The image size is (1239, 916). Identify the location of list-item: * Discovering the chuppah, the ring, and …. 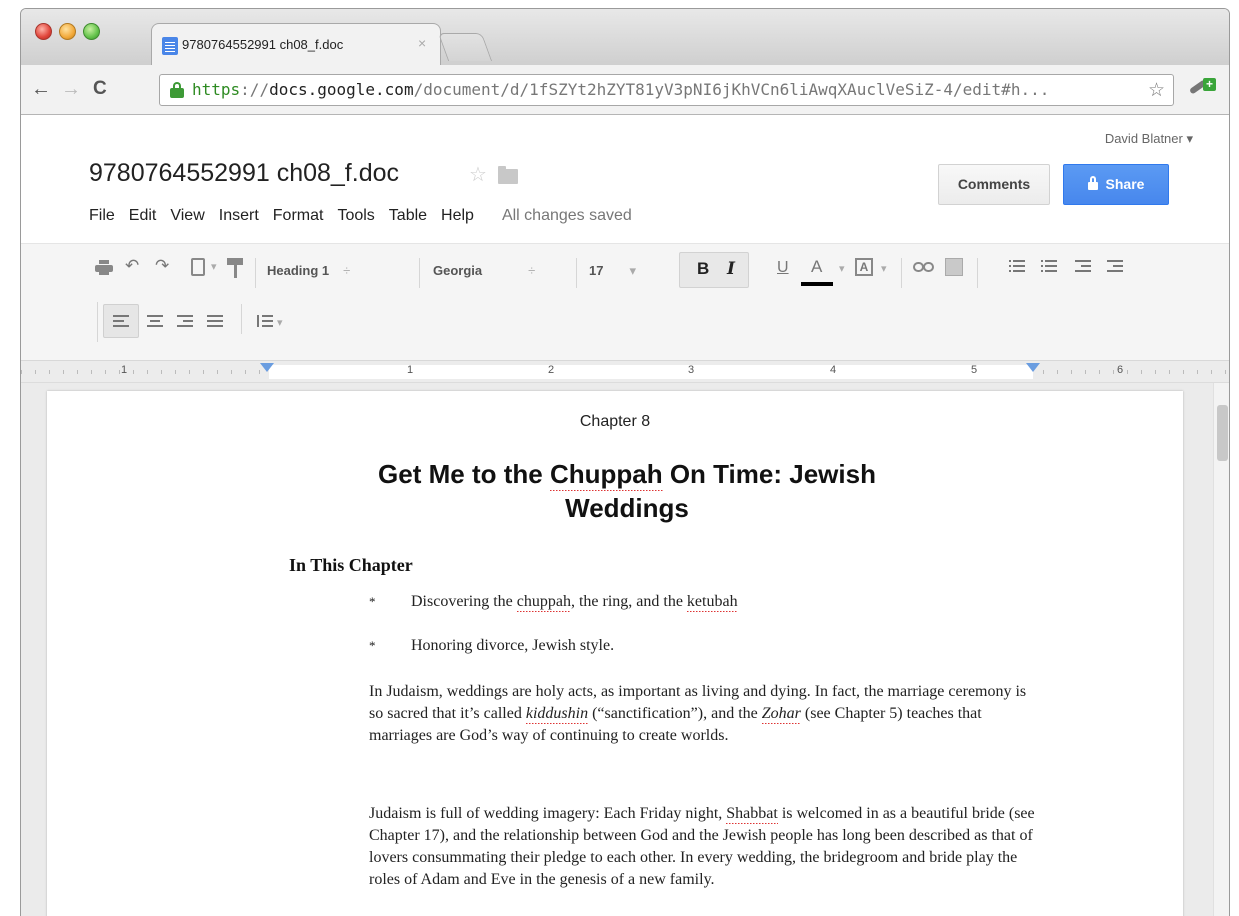
(553, 602).